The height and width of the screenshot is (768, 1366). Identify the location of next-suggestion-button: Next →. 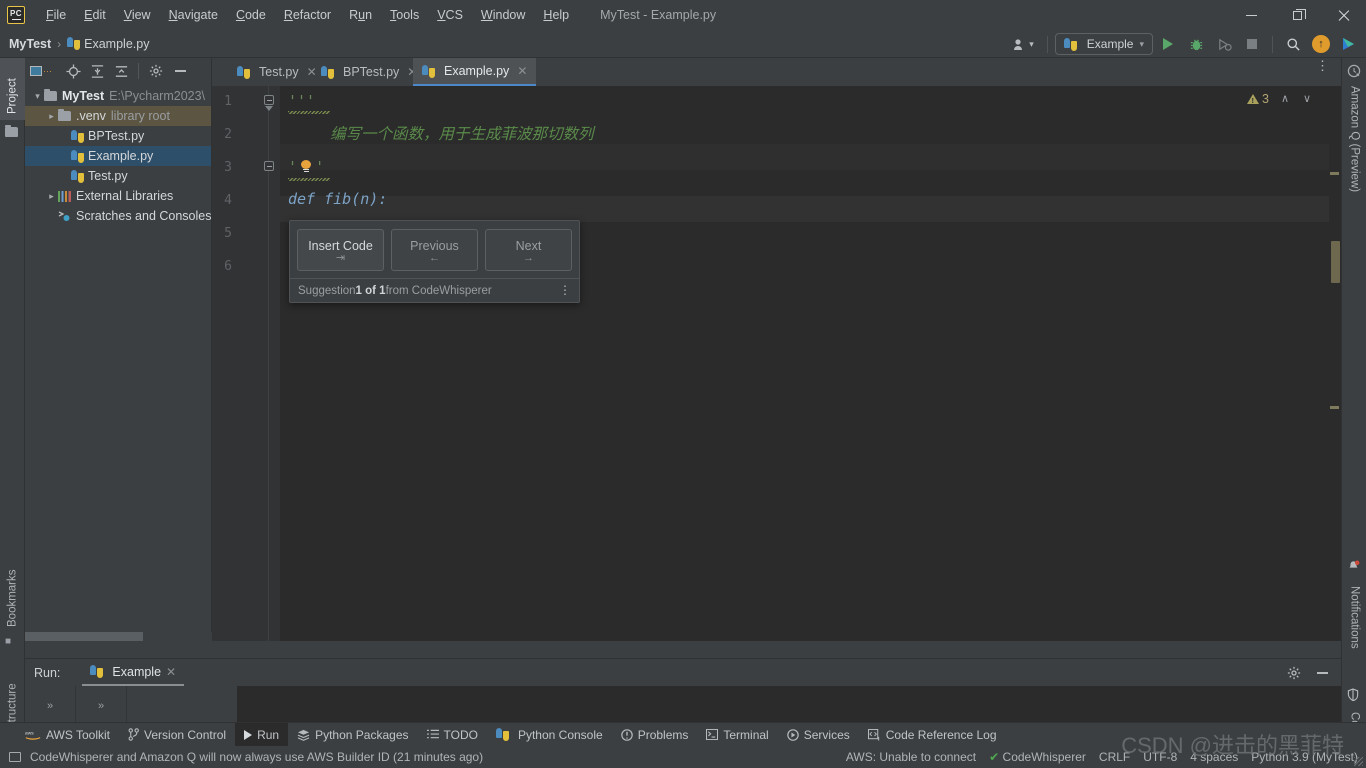
(528, 250).